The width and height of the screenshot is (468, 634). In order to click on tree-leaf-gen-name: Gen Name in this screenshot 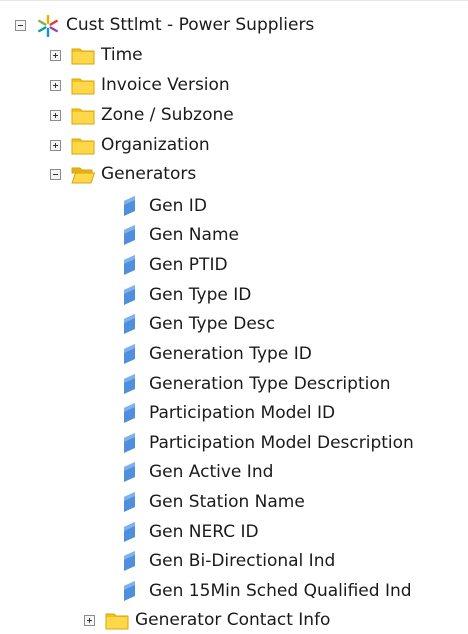, I will do `click(181, 235)`.